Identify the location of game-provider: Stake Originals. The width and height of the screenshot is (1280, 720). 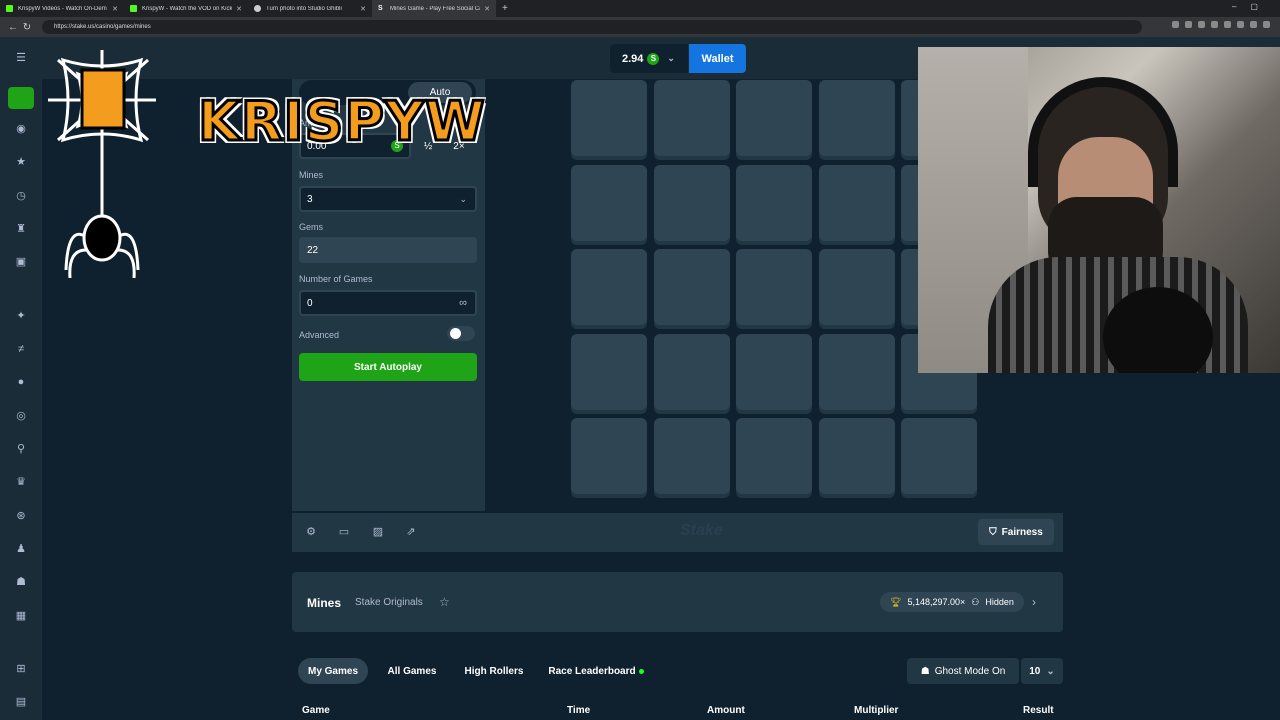
(389, 602).